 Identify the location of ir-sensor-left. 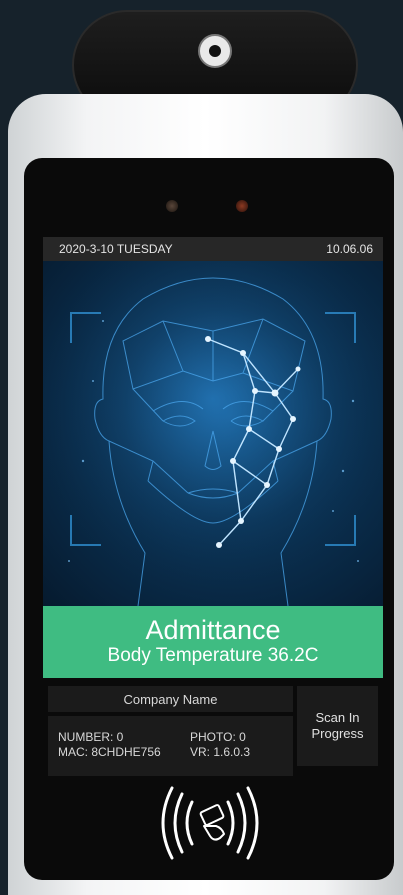
(172, 206).